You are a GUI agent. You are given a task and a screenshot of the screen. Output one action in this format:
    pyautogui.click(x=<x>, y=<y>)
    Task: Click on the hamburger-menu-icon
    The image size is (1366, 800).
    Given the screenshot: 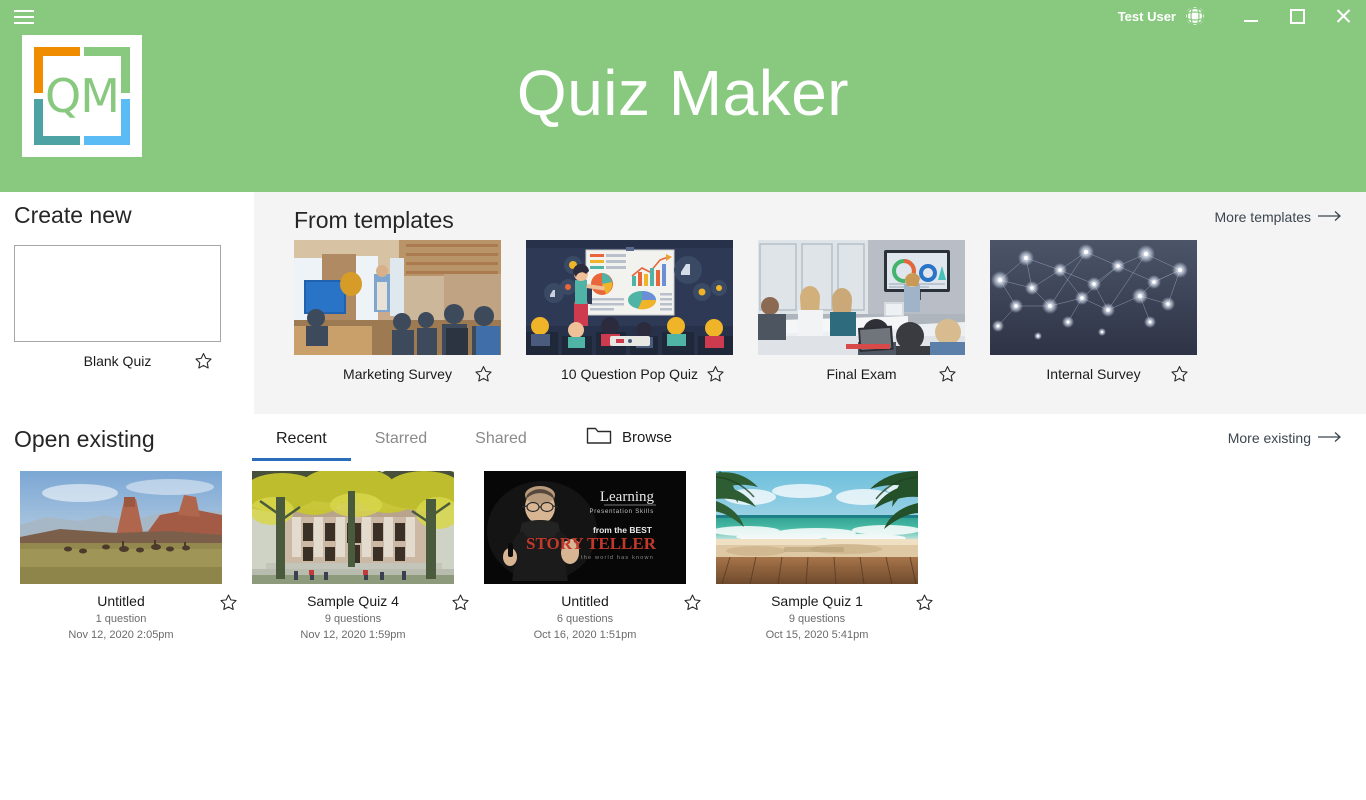 What is the action you would take?
    pyautogui.click(x=25, y=17)
    